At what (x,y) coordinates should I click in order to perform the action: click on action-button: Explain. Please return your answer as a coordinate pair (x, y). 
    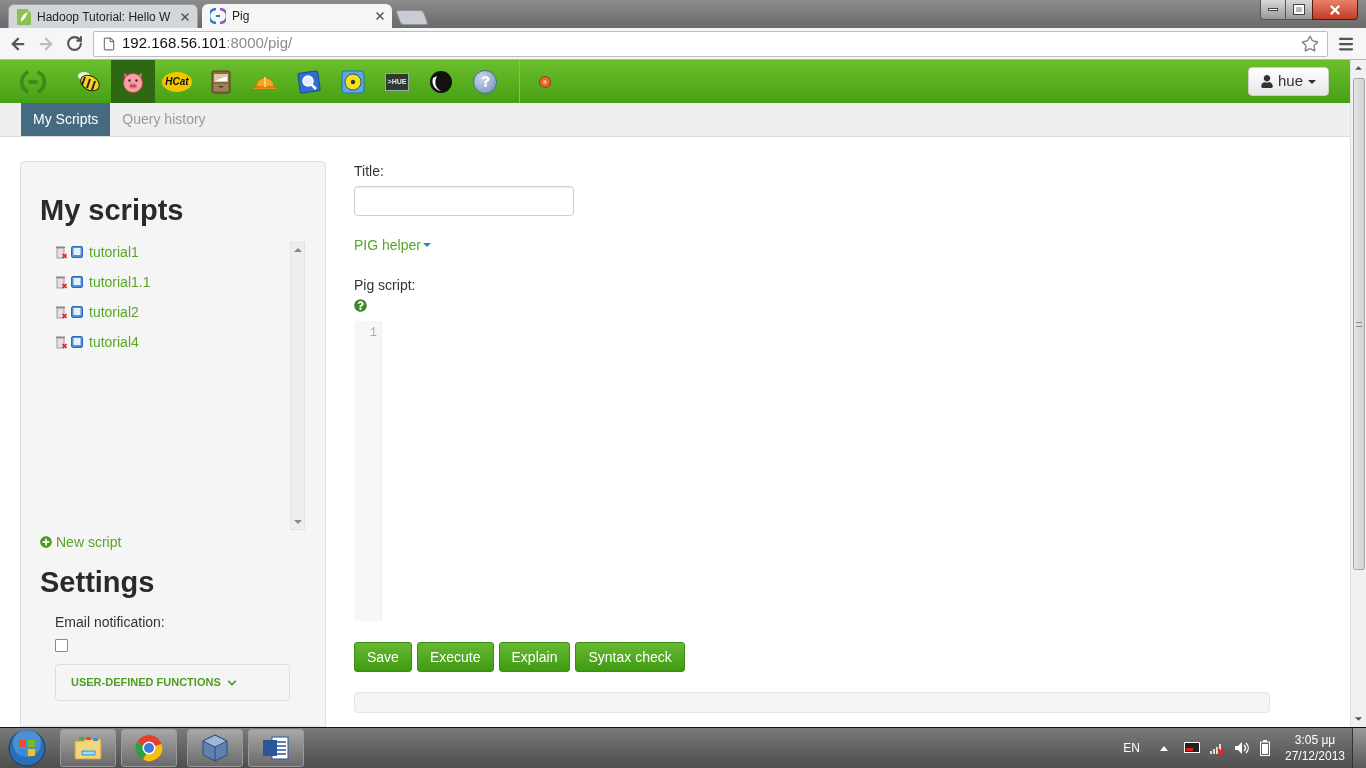
    Looking at the image, I should click on (534, 657).